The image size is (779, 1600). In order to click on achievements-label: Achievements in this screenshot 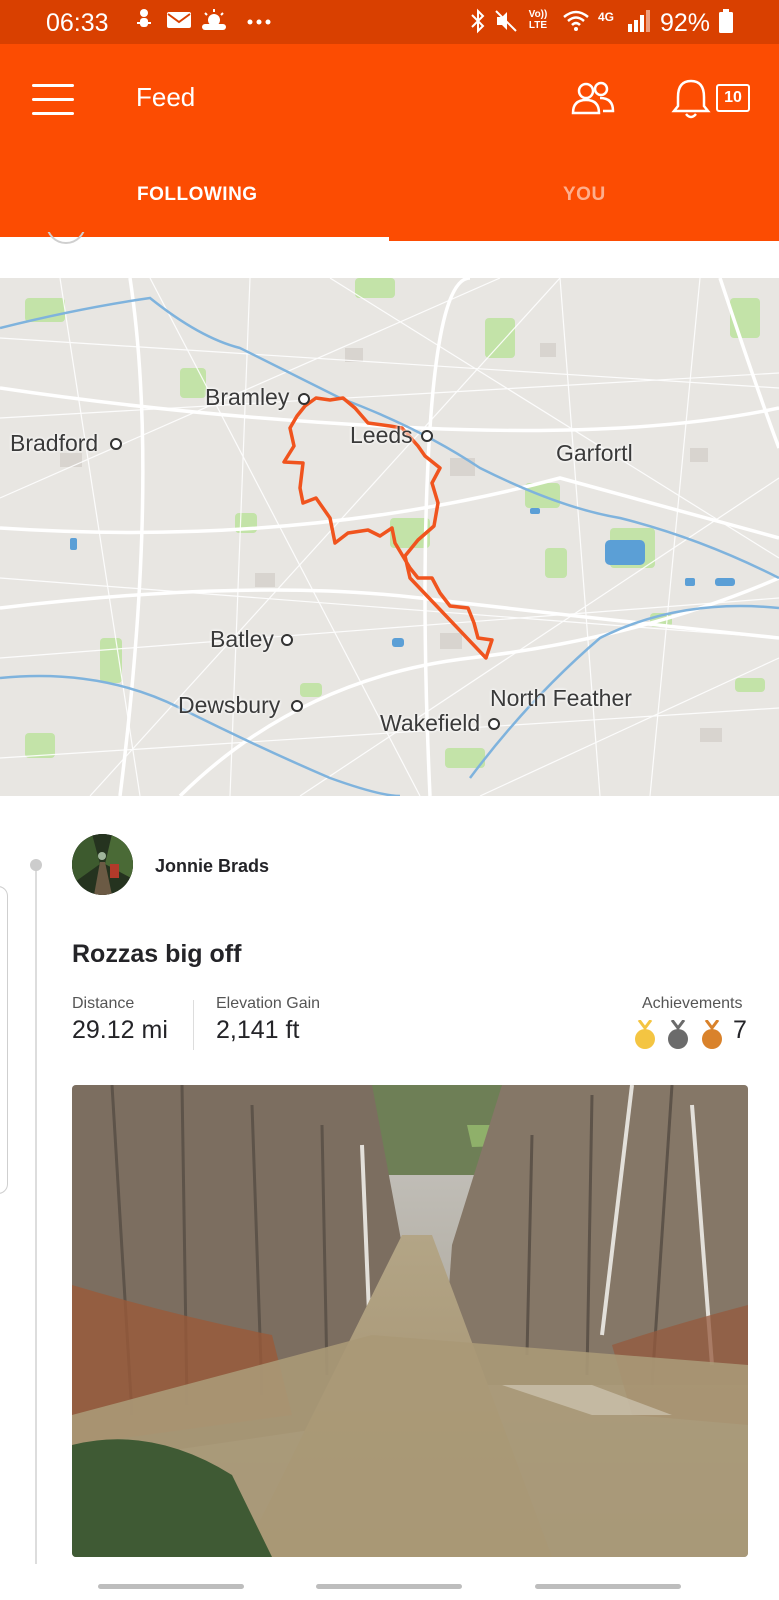, I will do `click(692, 1003)`.